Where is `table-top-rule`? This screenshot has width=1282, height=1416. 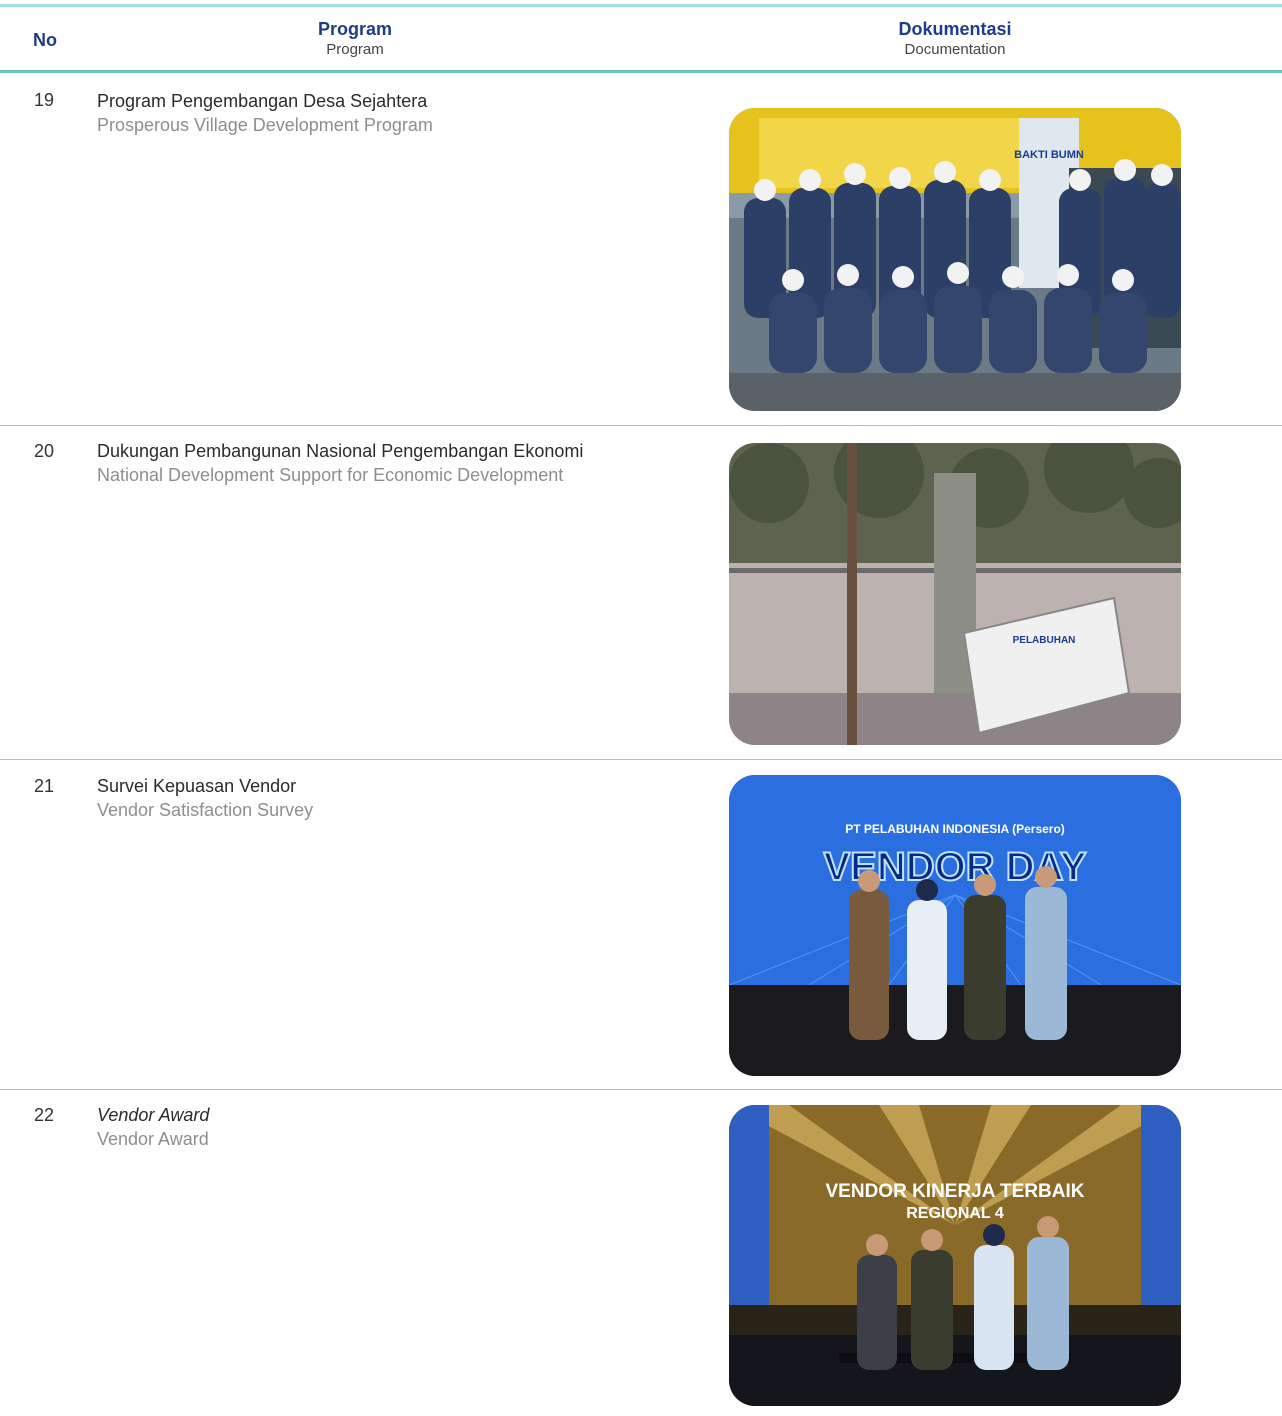
table-top-rule is located at coordinates (641, 5).